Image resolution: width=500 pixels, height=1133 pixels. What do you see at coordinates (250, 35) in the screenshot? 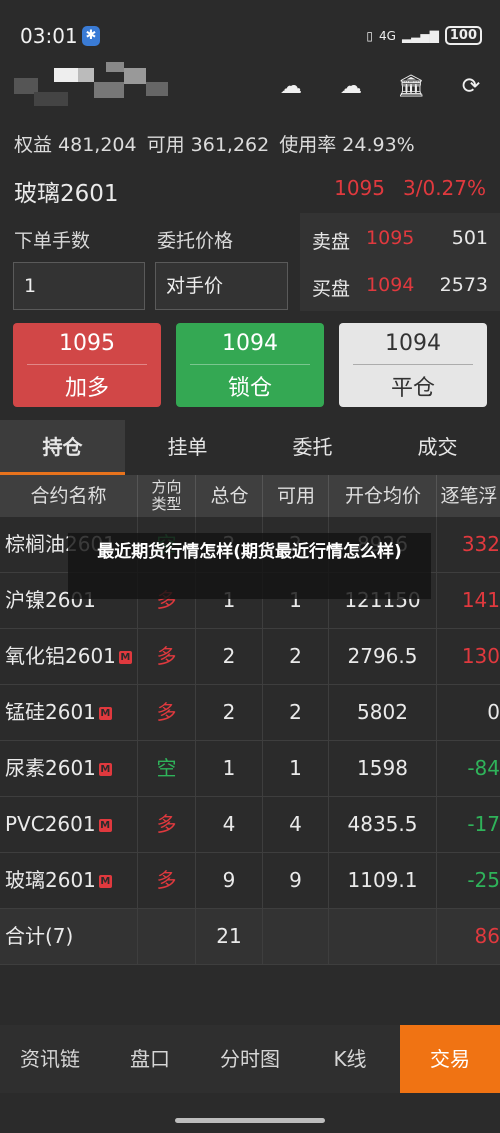
I see `status-bar: 03:01 ✱ ▯ 4G ▂▃▅▇ 100` at bounding box center [250, 35].